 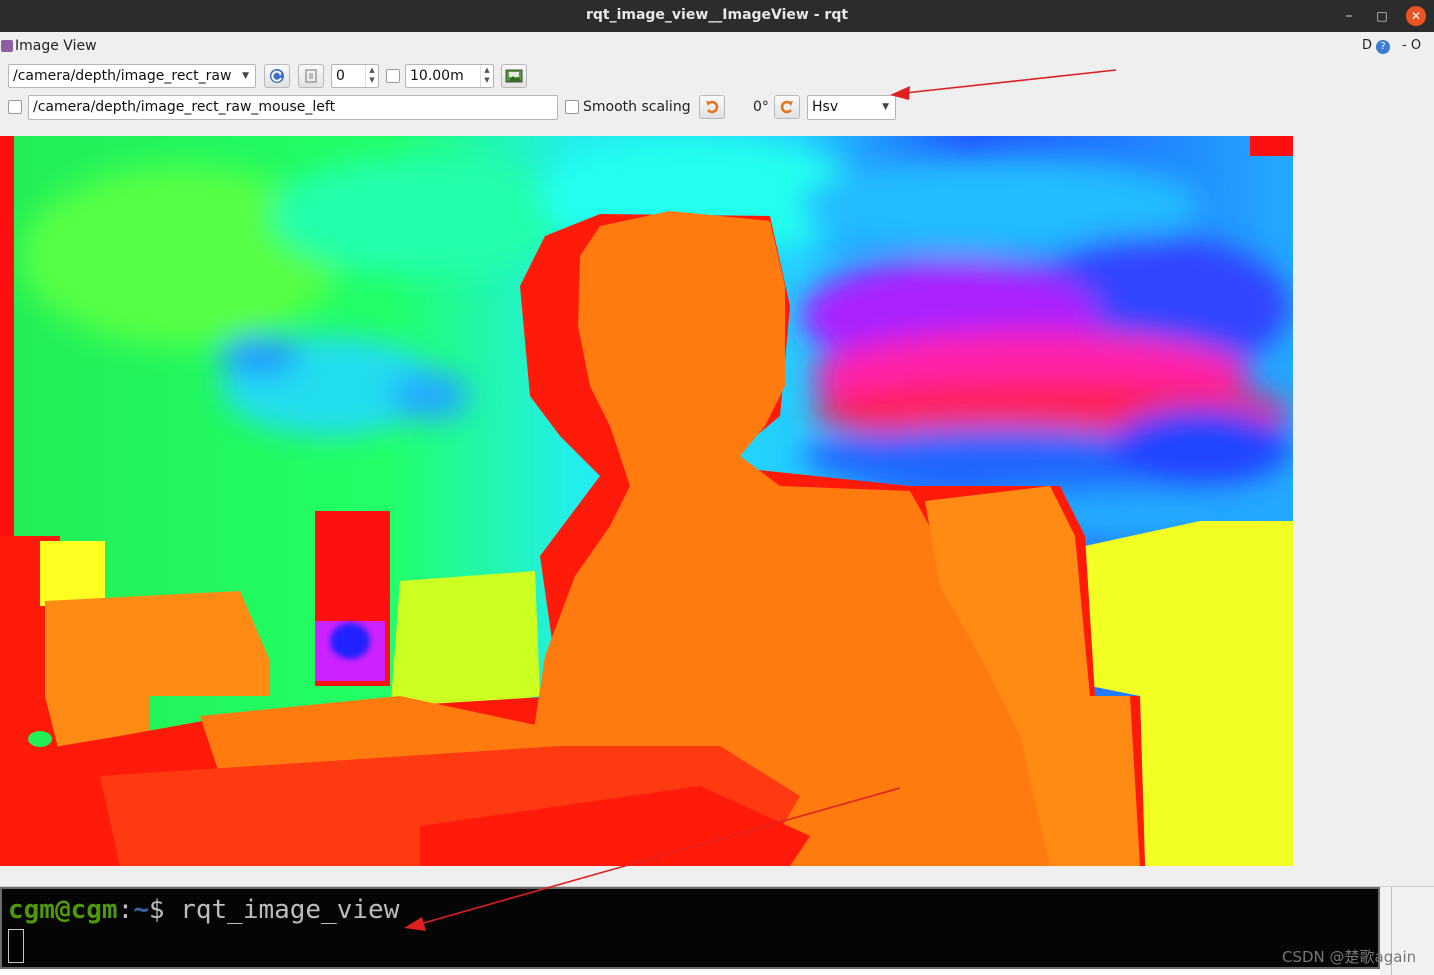 I want to click on refresh-icon, so click(x=277, y=76).